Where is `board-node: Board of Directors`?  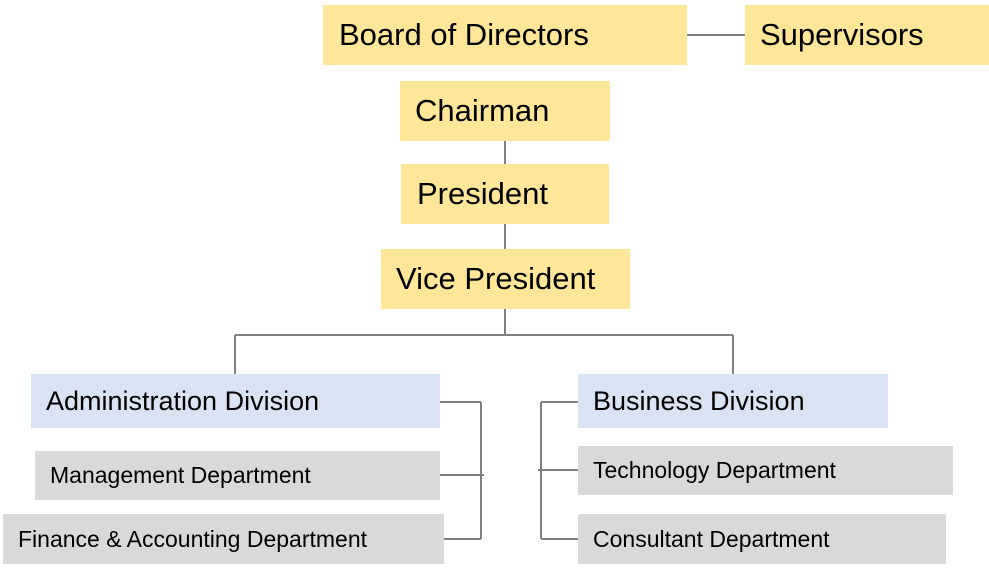
board-node: Board of Directors is located at coordinates (505, 35).